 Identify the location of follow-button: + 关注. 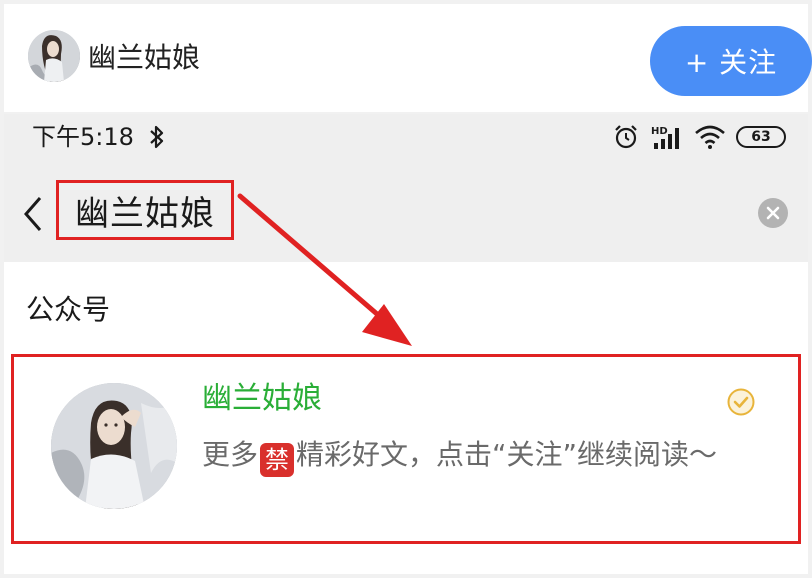
(731, 61).